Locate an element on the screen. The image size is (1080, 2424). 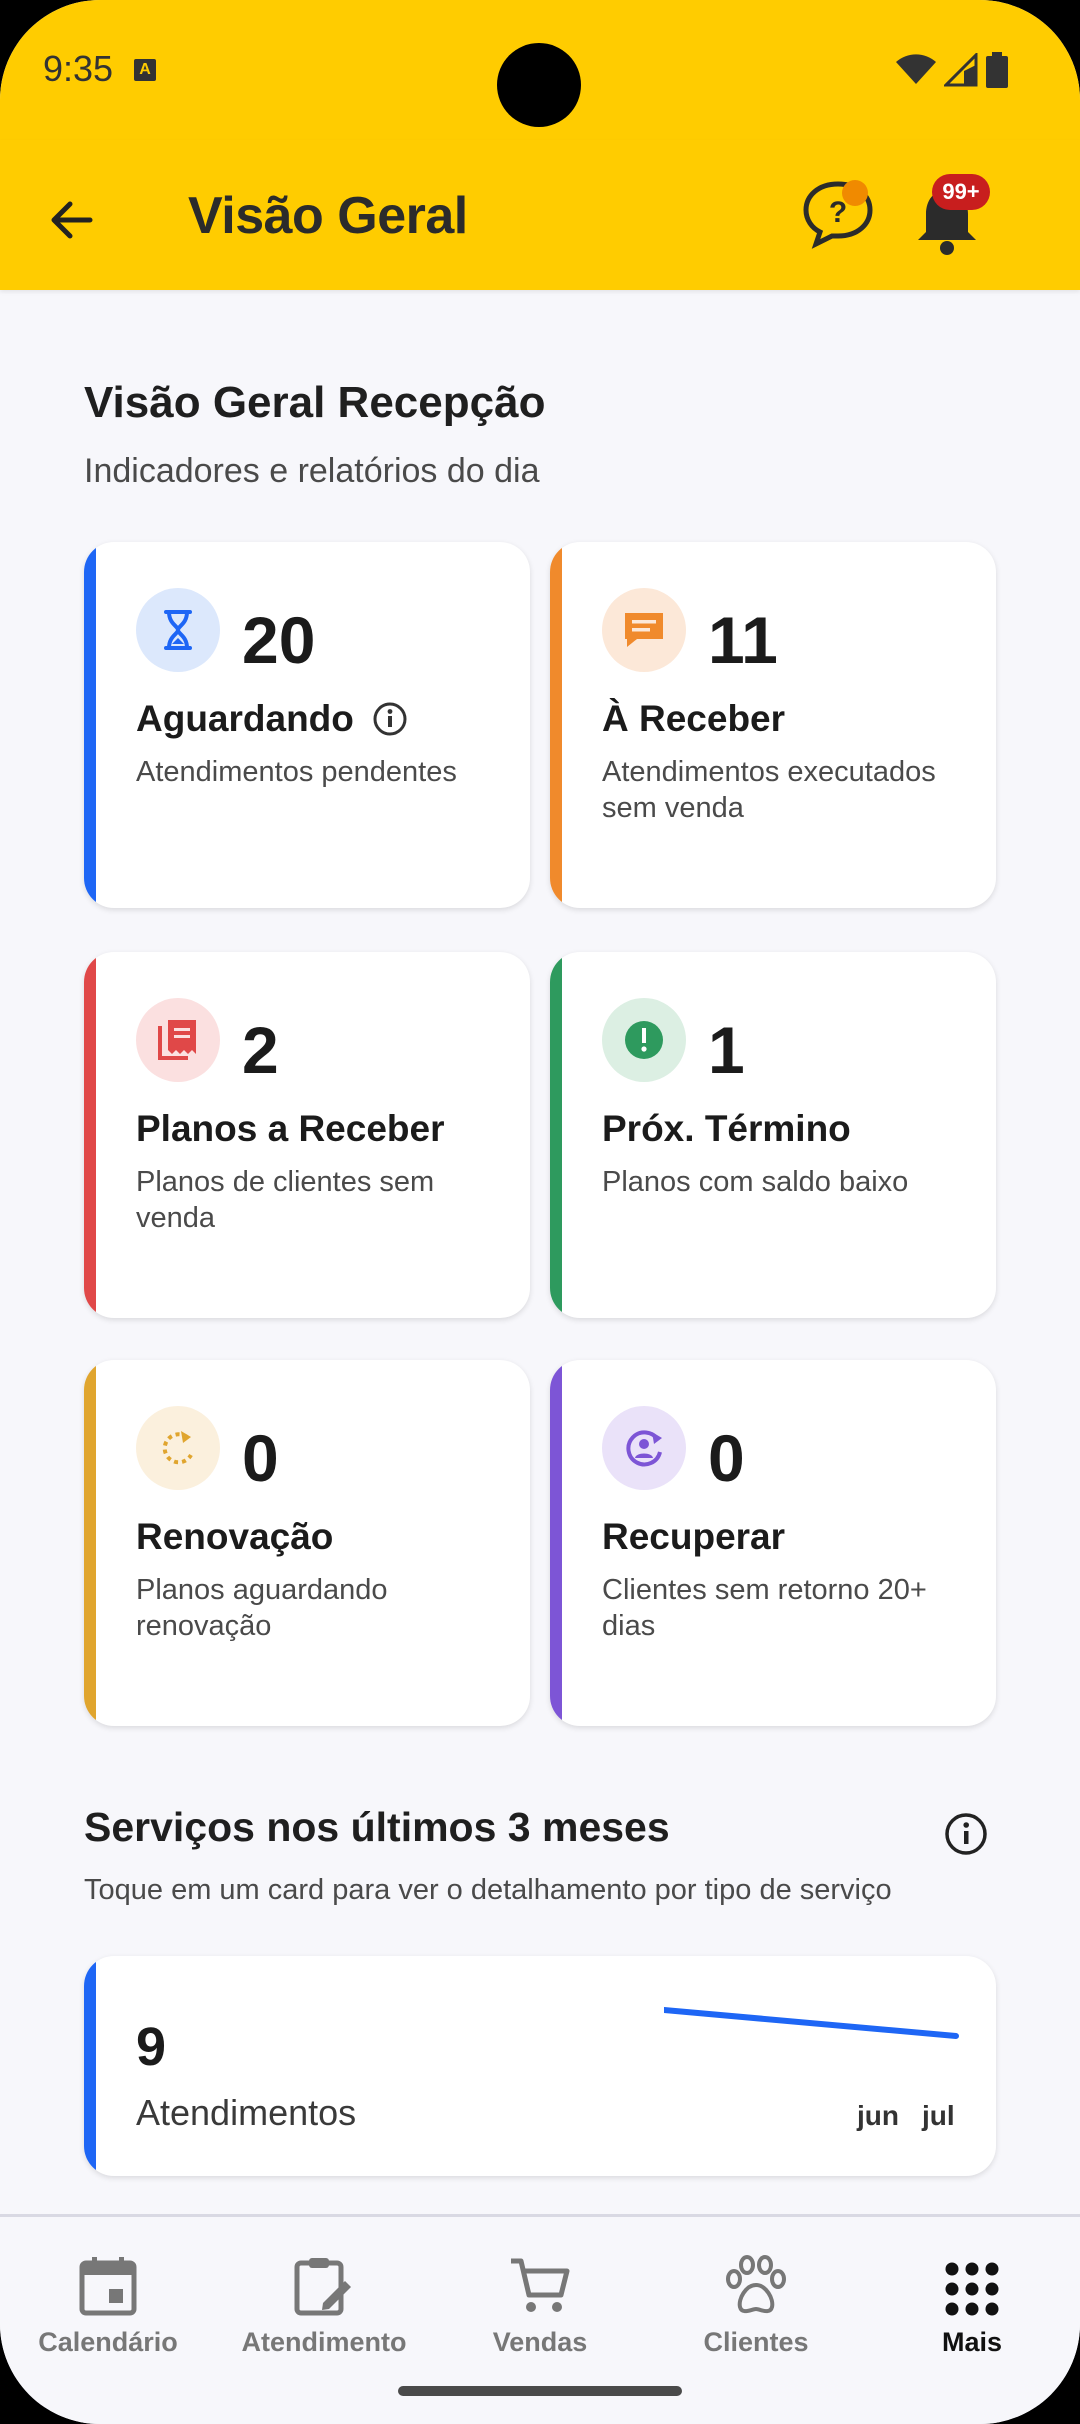
card-renovacao: 0 Renovação Planos aguardando renovação is located at coordinates (307, 1543).